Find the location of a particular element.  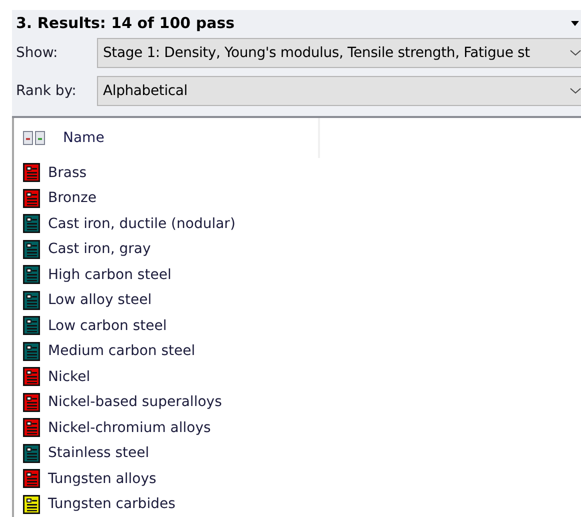

material-name: Stainless steel is located at coordinates (99, 453).